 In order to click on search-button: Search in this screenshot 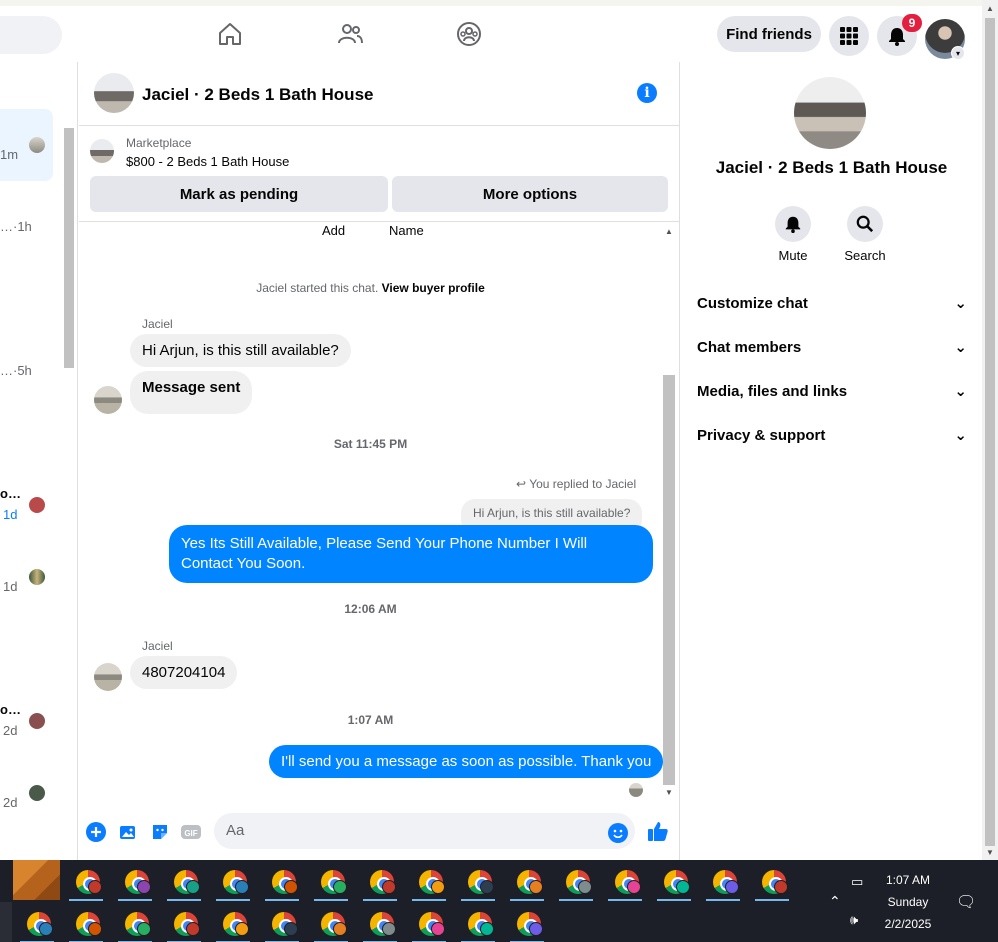, I will do `click(865, 234)`.